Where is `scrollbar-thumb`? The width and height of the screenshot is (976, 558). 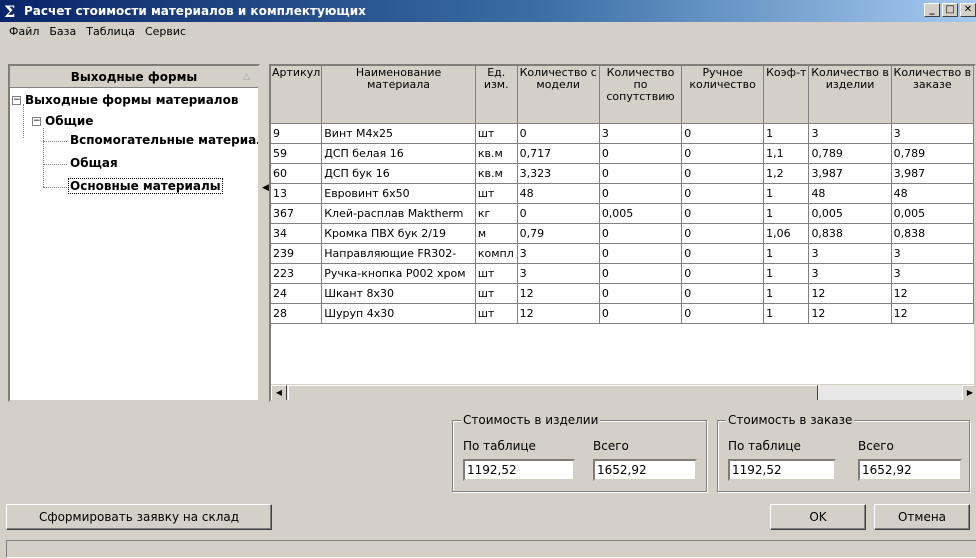 scrollbar-thumb is located at coordinates (553, 392).